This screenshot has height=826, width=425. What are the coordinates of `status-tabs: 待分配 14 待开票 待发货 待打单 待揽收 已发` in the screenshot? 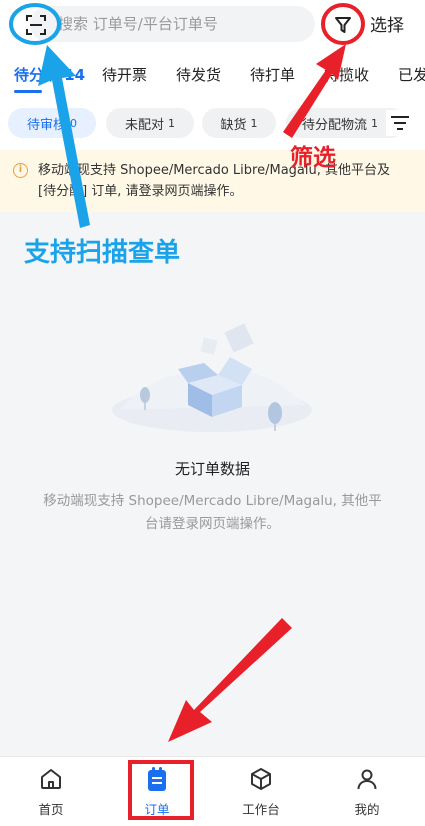 It's located at (212, 73).